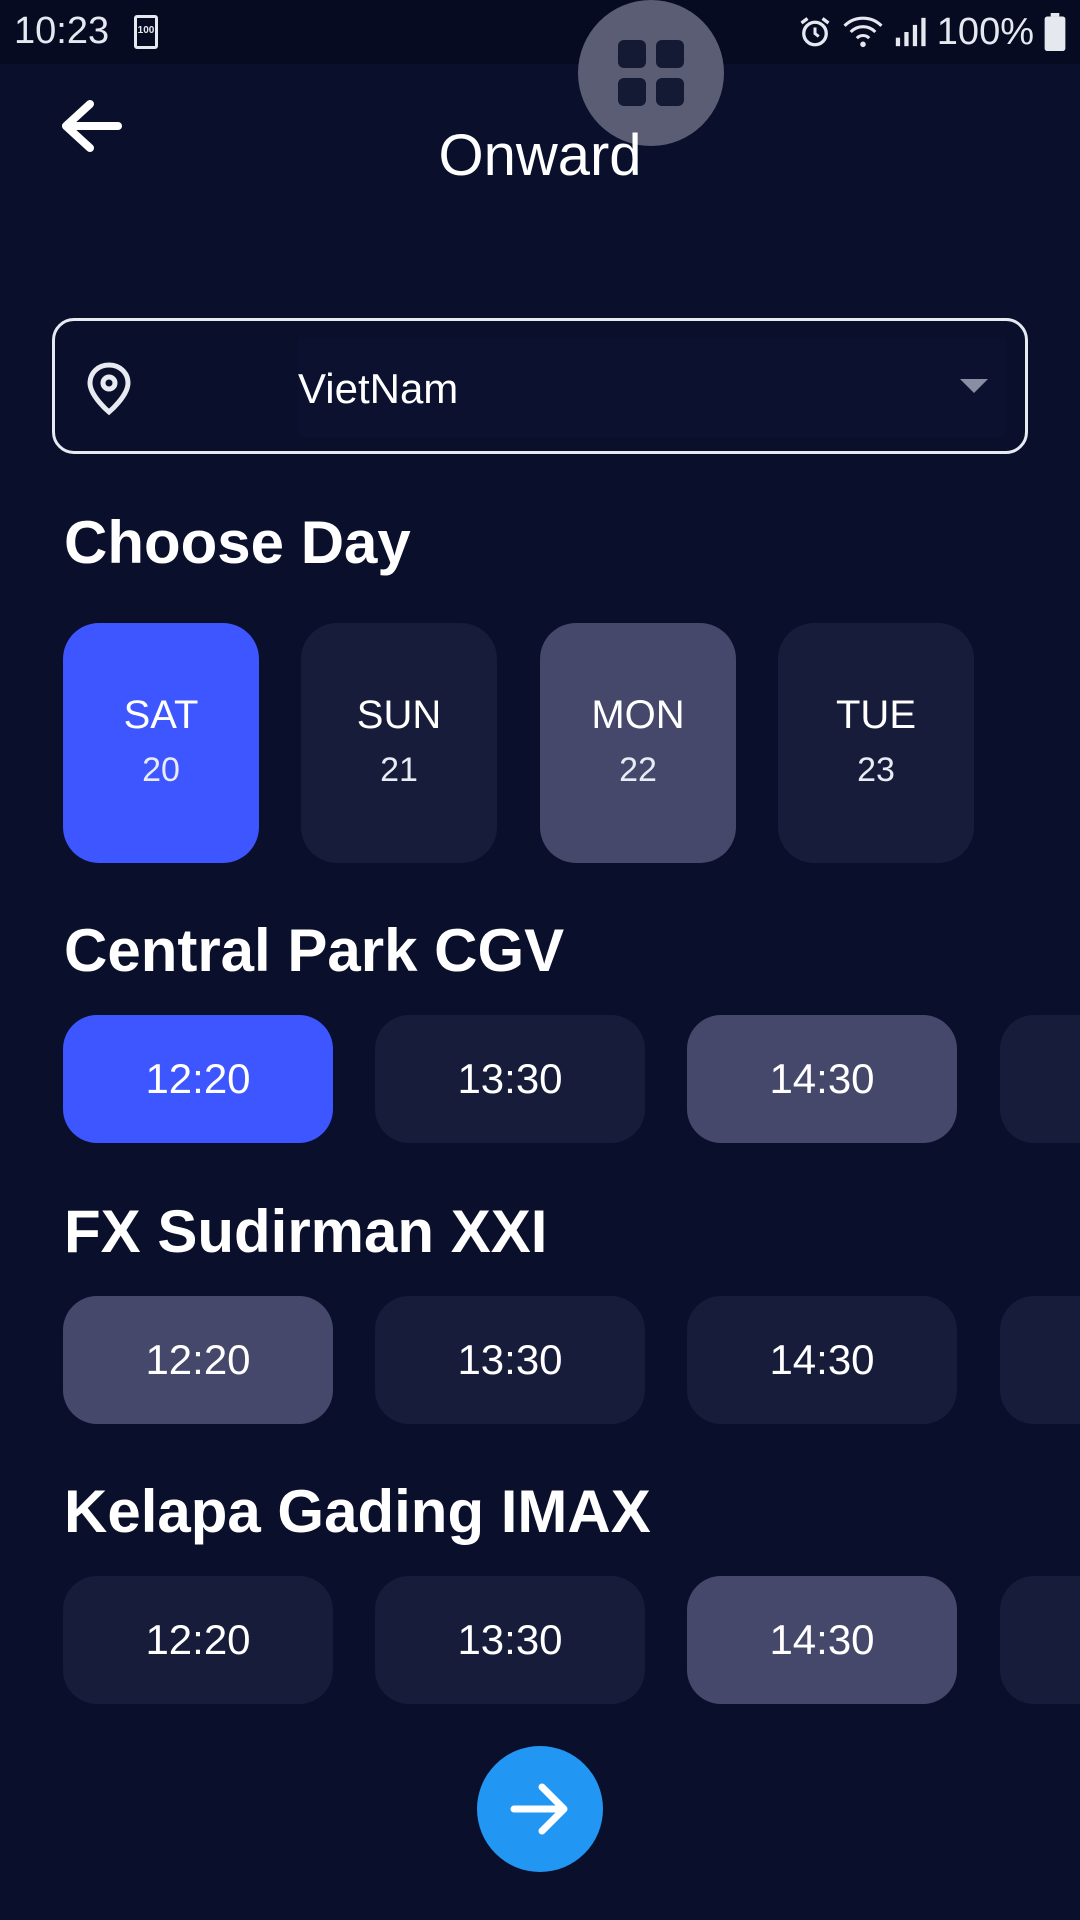 This screenshot has width=1080, height=1920. What do you see at coordinates (161, 715) in the screenshot?
I see `day-name: SAT` at bounding box center [161, 715].